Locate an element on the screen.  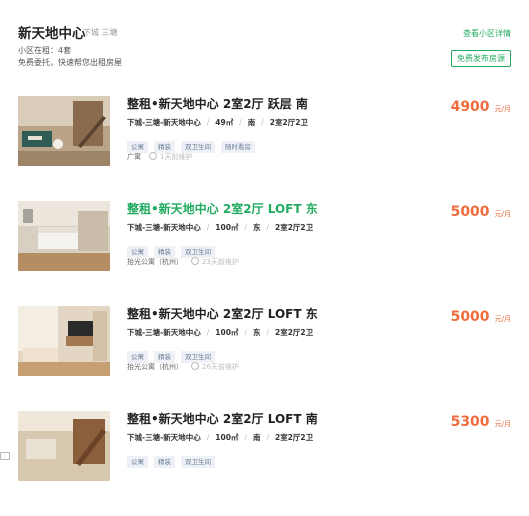
listing-meta: 下城-三塘-新天地中心/49㎡ / 南/2室2厅2卫 is located at coordinates (217, 122).